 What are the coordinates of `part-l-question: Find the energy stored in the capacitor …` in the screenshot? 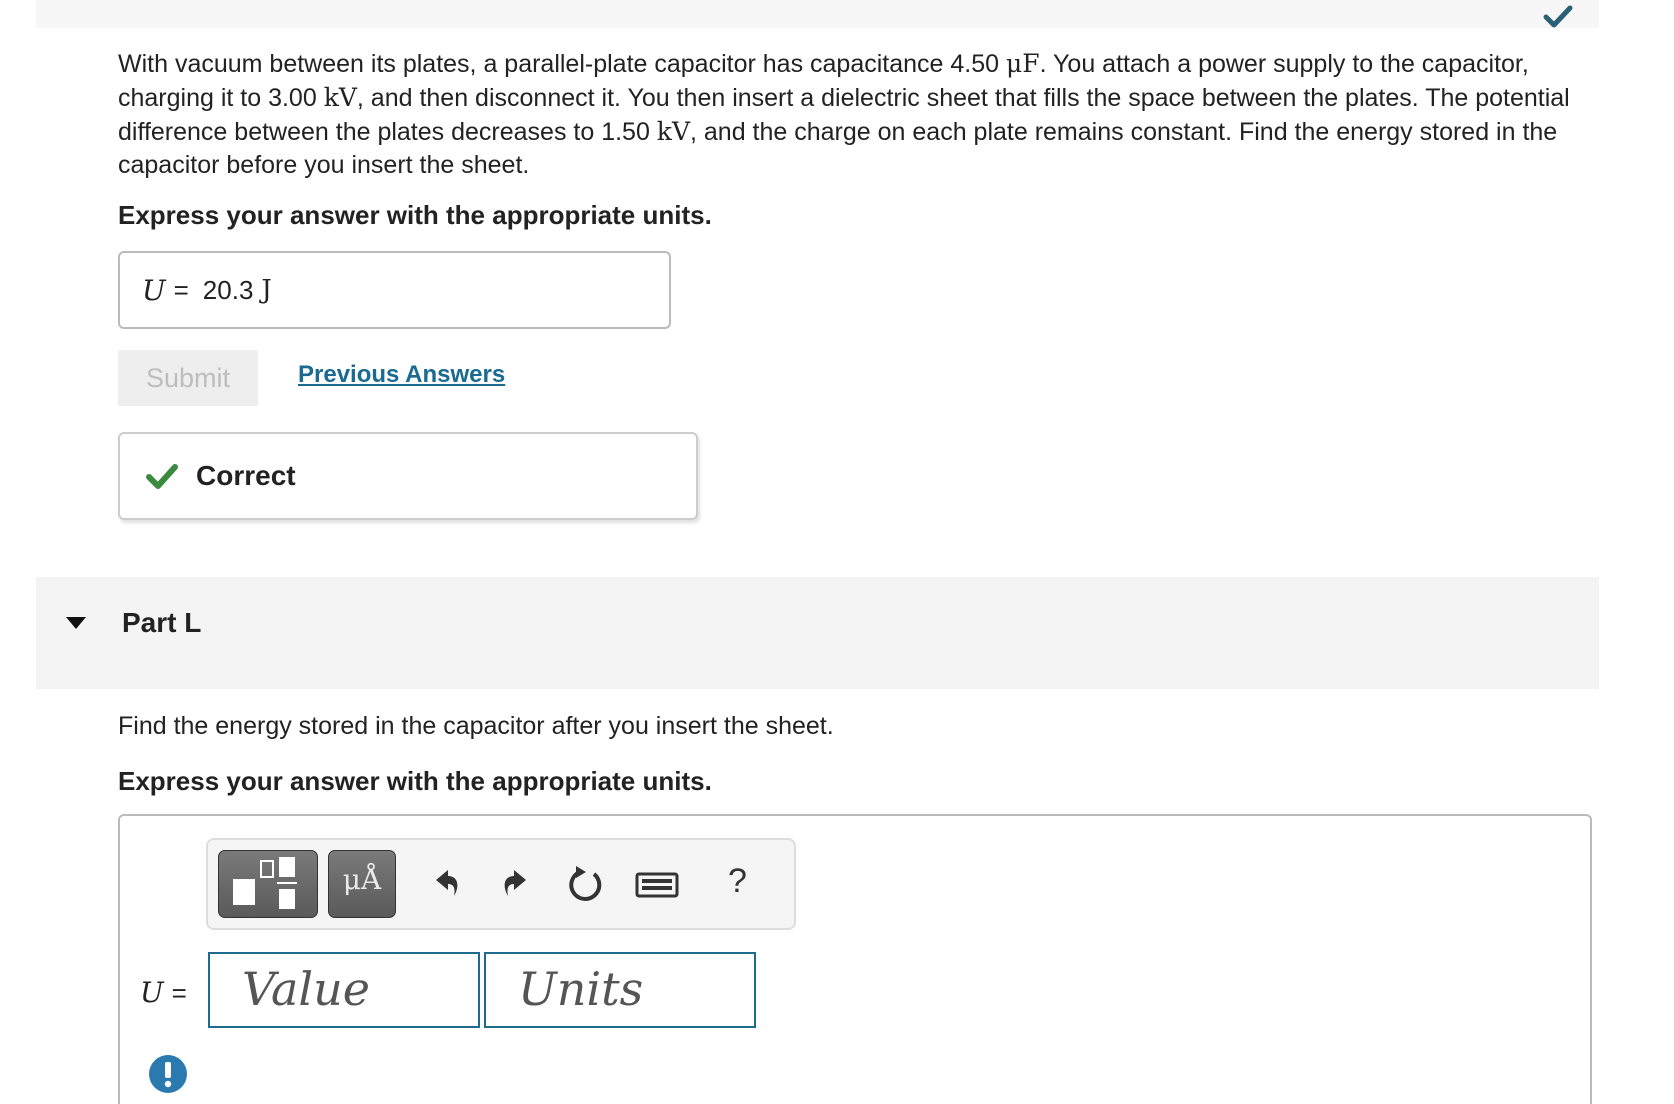 It's located at (476, 726).